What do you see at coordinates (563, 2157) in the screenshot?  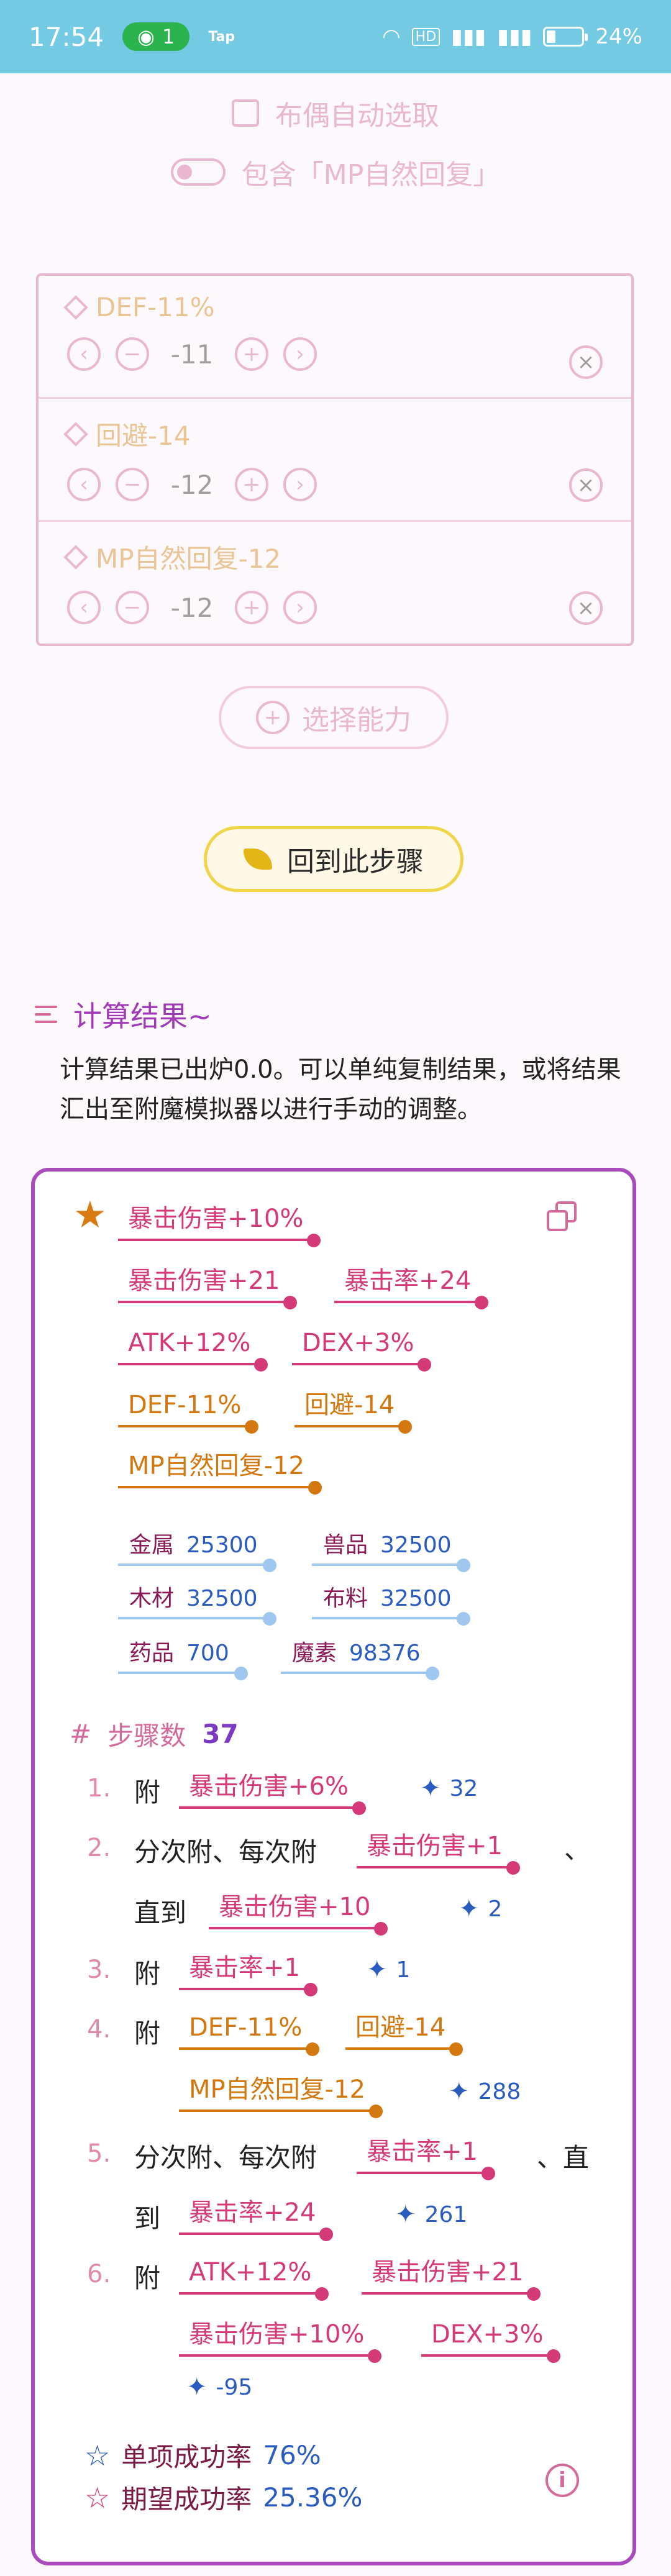 I see `step-text: 、直` at bounding box center [563, 2157].